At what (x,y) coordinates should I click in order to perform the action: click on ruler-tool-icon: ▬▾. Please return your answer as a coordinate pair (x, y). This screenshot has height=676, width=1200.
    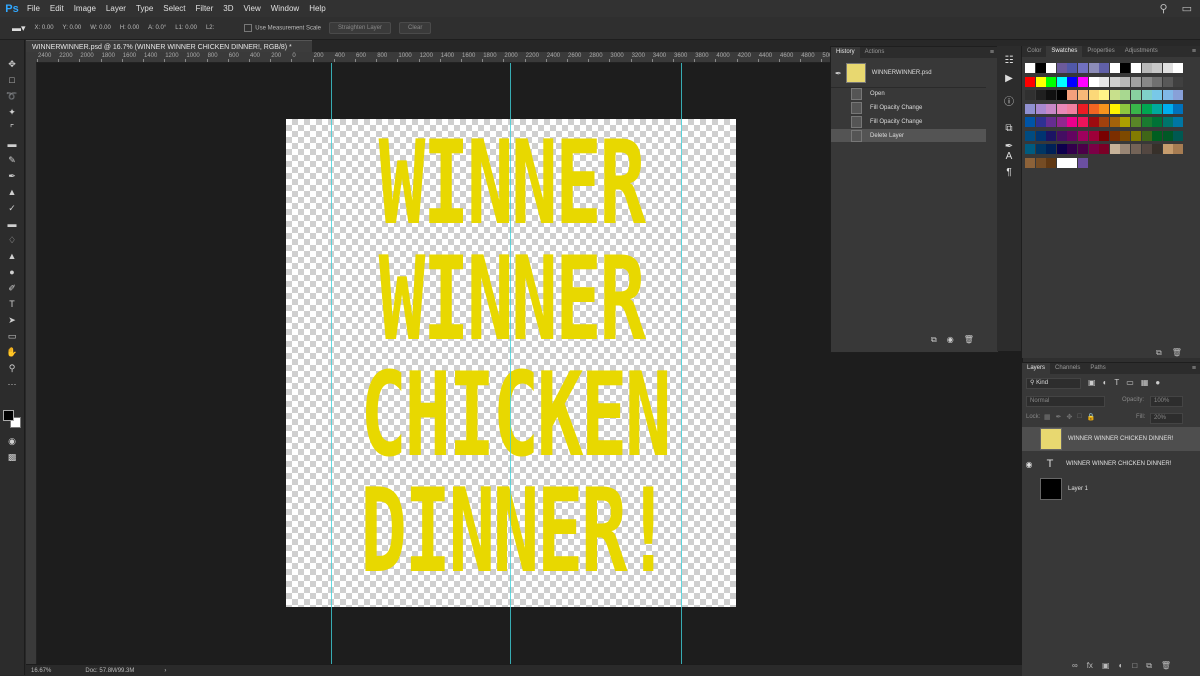
    Looking at the image, I should click on (19, 28).